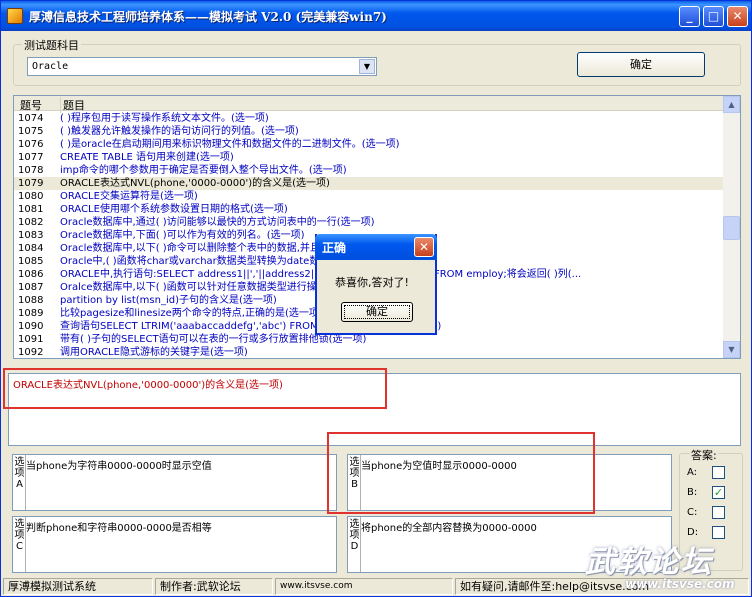  Describe the element at coordinates (689, 16) in the screenshot. I see `minimize-button: _` at that location.